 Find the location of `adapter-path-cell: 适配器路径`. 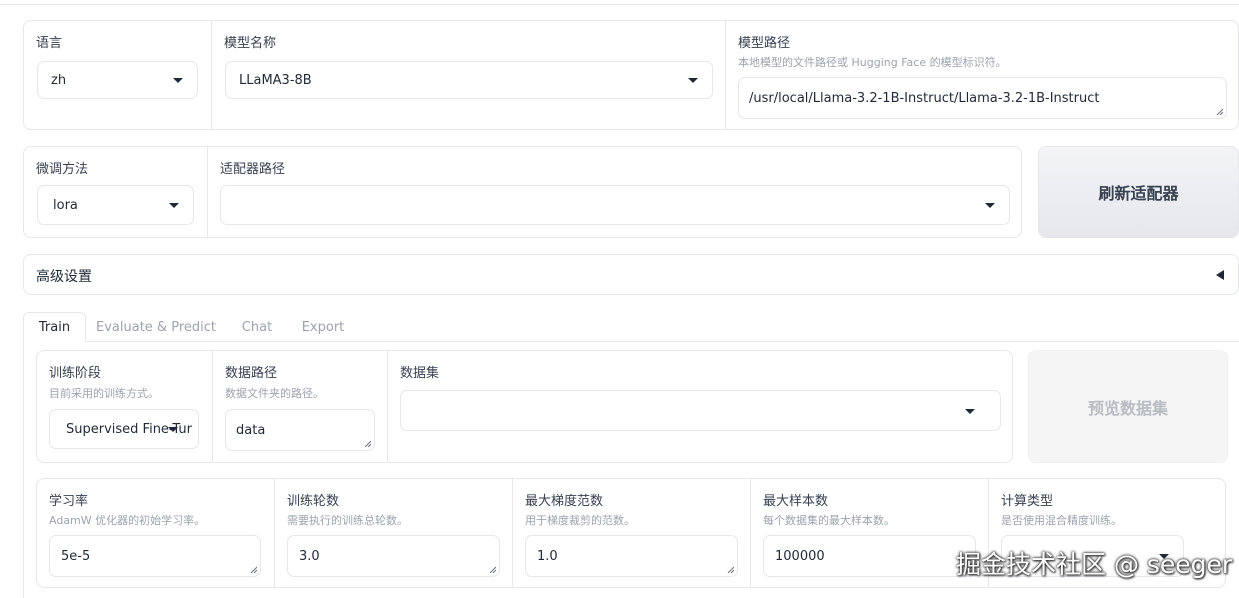

adapter-path-cell: 适配器路径 is located at coordinates (614, 192).